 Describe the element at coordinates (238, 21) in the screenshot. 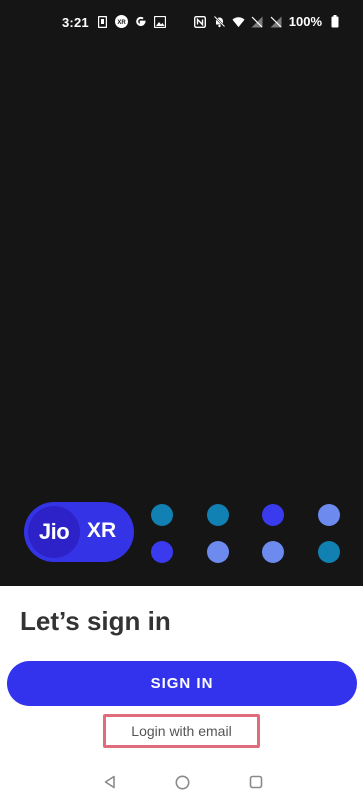

I see `wifi-icon` at that location.